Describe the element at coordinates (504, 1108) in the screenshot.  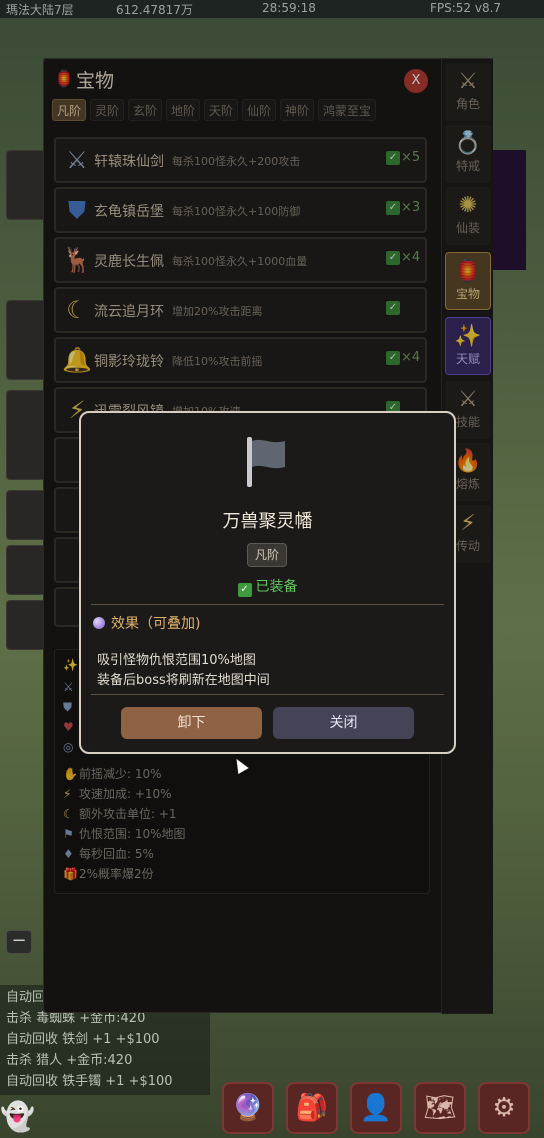
I see `gear-icon: ⚙` at that location.